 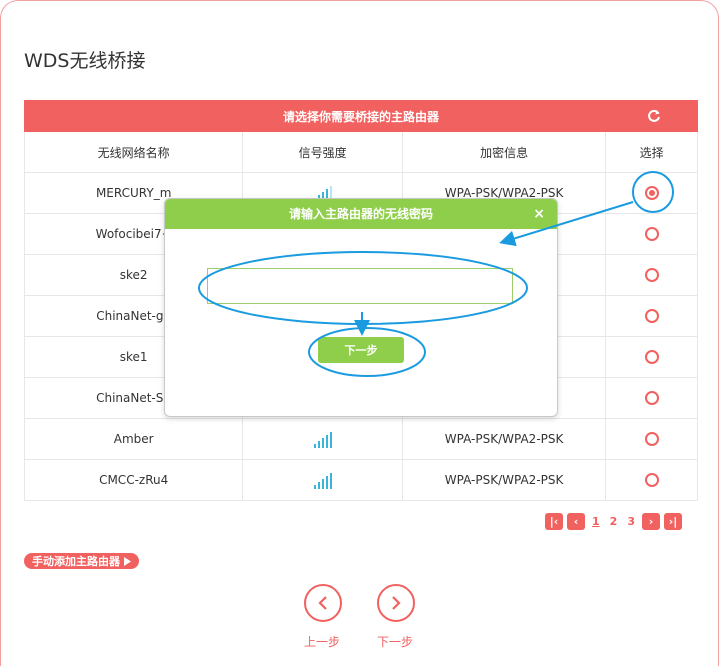 I want to click on next-step-label: 下一步, so click(x=395, y=642).